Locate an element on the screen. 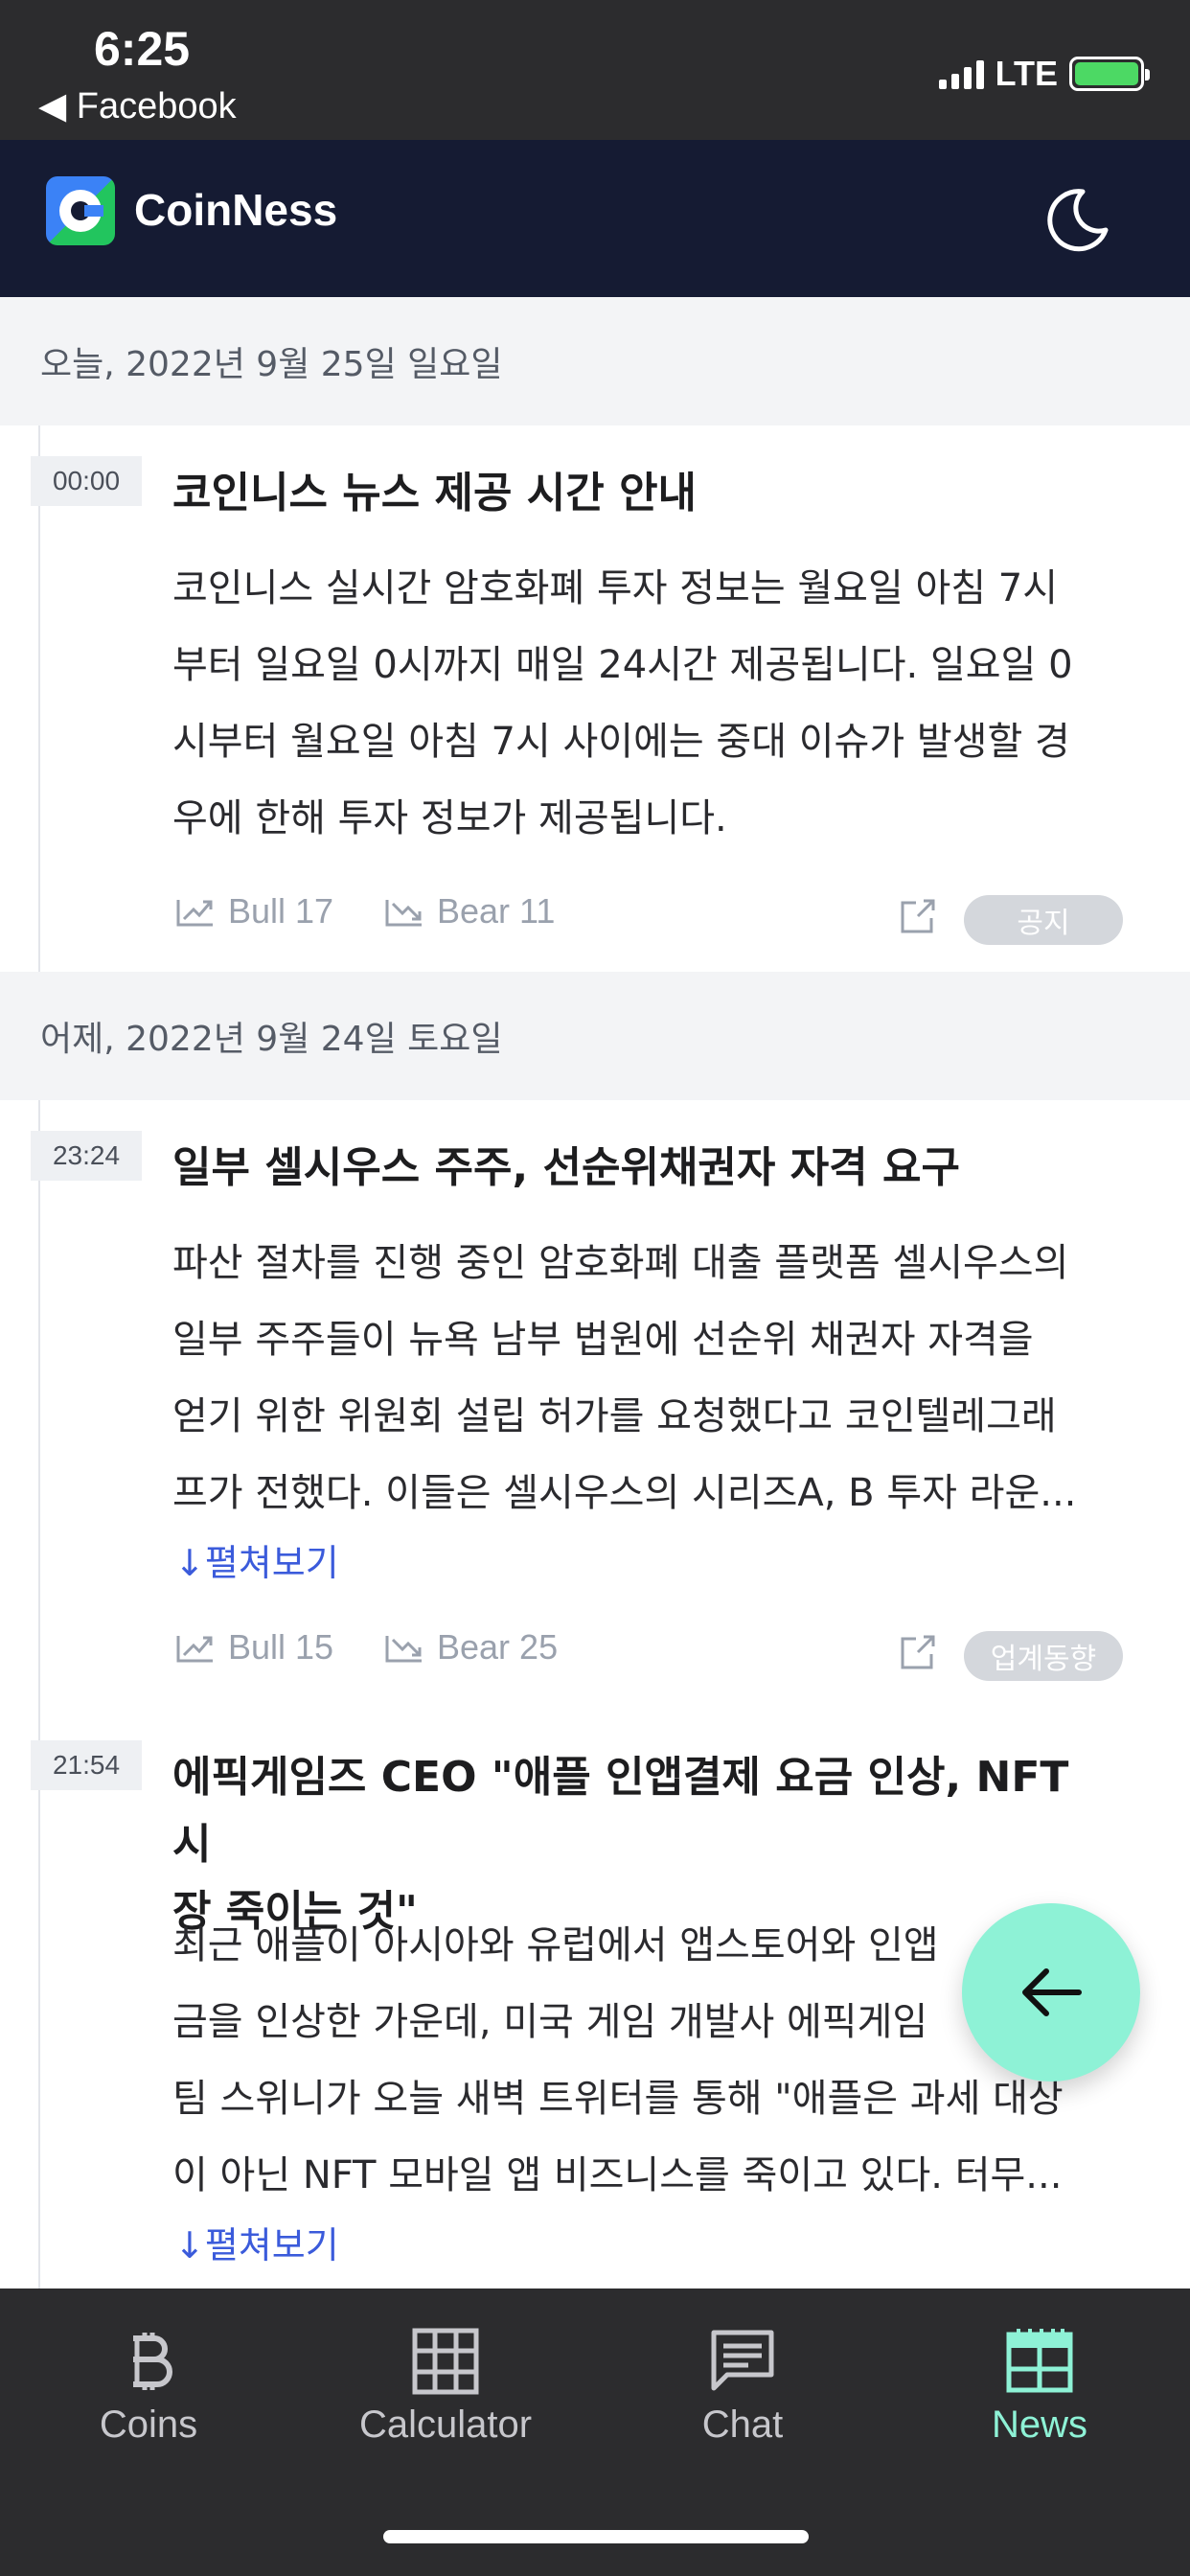 The height and width of the screenshot is (2576, 1190). nav-news: News is located at coordinates (1039, 2386).